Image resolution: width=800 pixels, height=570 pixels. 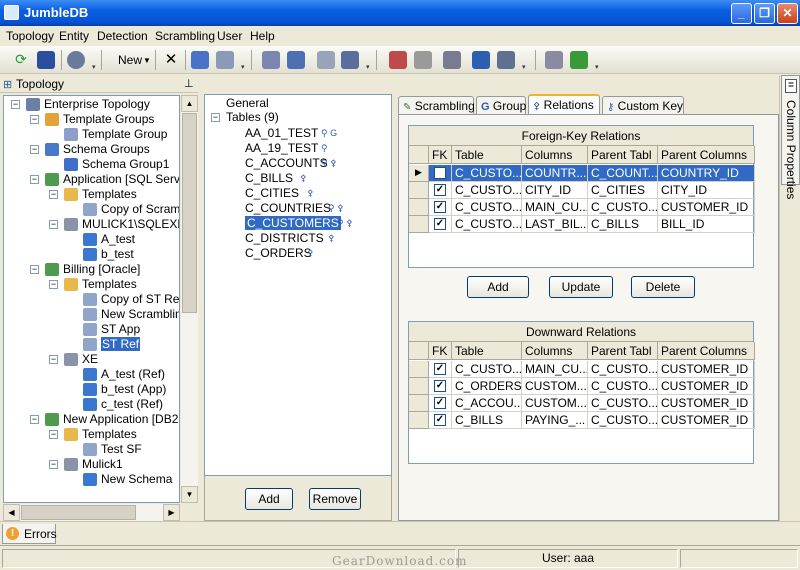 I want to click on tree-node: A_test (Ref), so click(x=124, y=374).